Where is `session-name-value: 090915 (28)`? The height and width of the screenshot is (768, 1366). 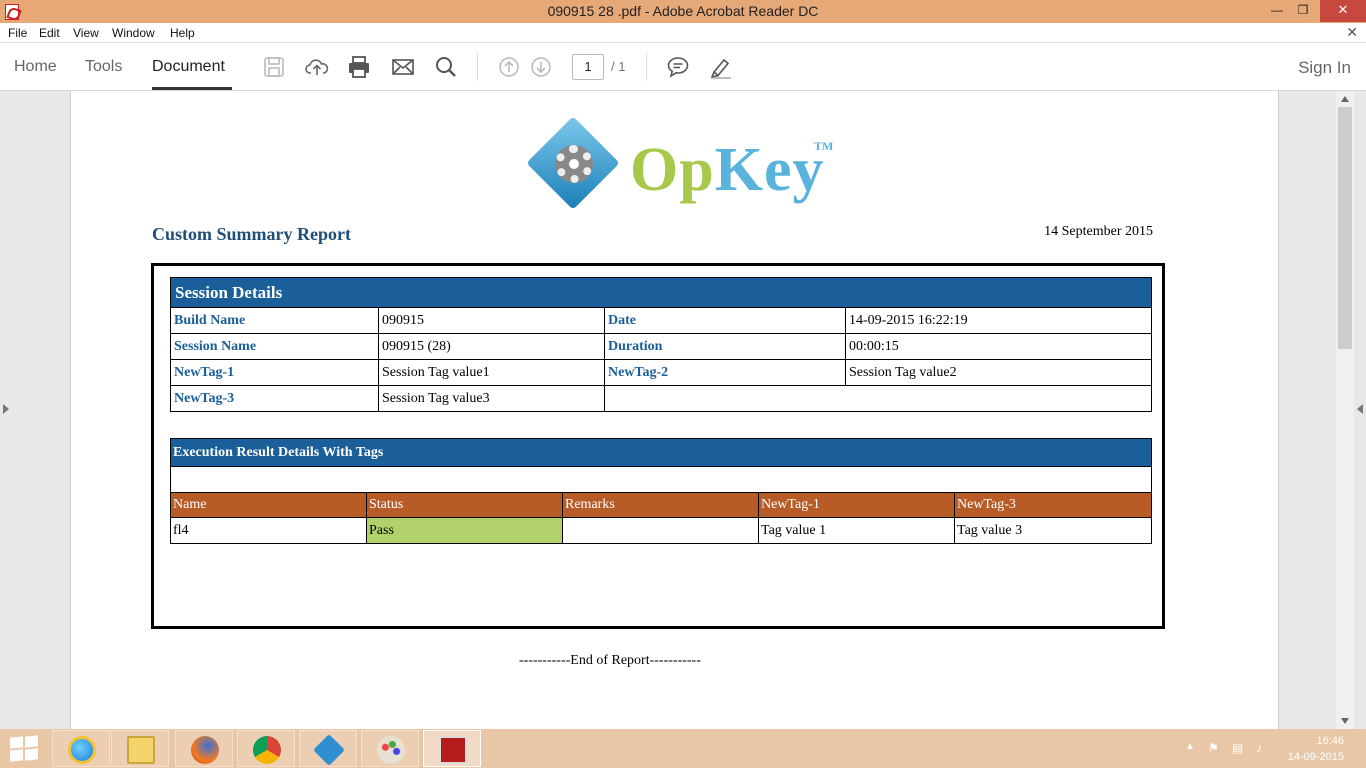
session-name-value: 090915 (28) is located at coordinates (491, 346).